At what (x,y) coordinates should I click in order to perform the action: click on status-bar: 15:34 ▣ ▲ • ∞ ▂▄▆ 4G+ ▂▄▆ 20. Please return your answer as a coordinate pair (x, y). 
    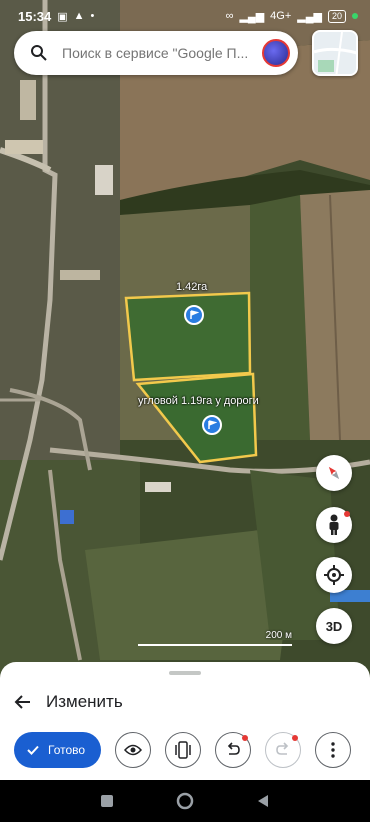
    Looking at the image, I should click on (185, 16).